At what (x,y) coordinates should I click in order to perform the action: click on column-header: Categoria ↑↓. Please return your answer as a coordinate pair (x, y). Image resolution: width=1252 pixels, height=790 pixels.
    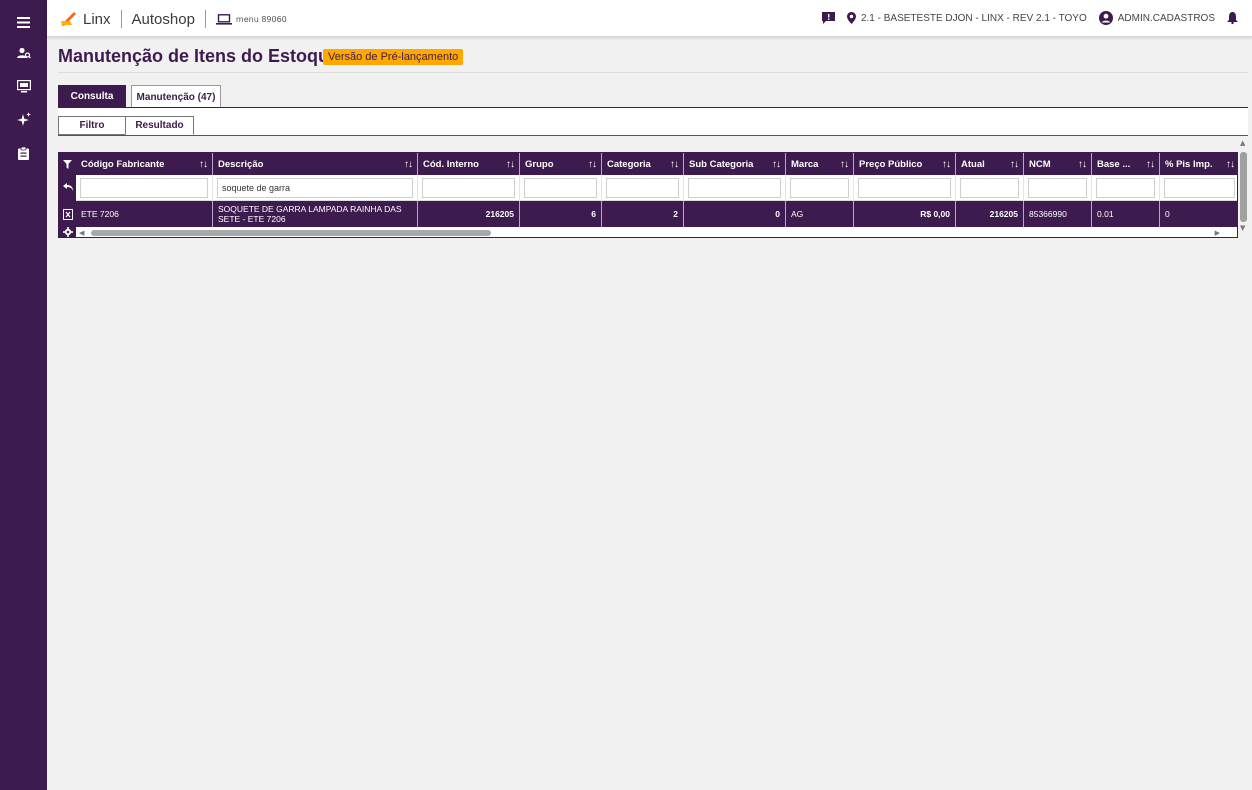
    Looking at the image, I should click on (643, 164).